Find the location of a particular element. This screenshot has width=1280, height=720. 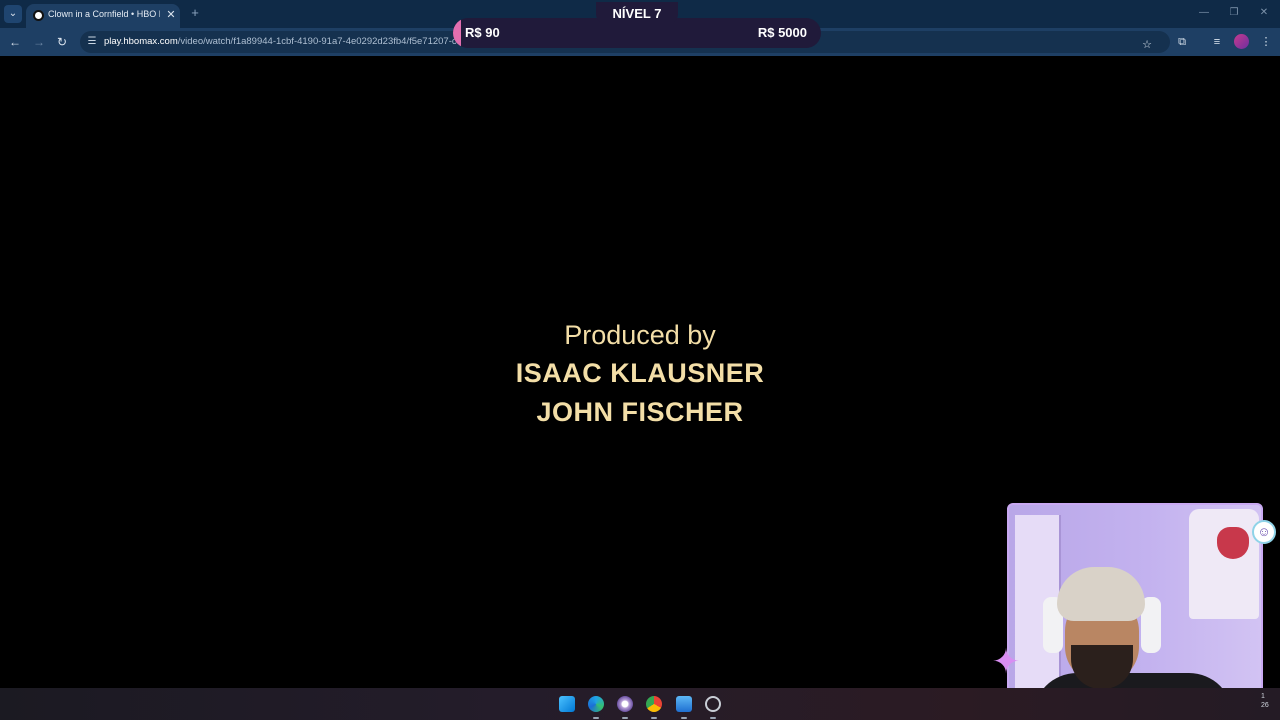

window-close-icon: ✕ is located at coordinates (1264, 13).